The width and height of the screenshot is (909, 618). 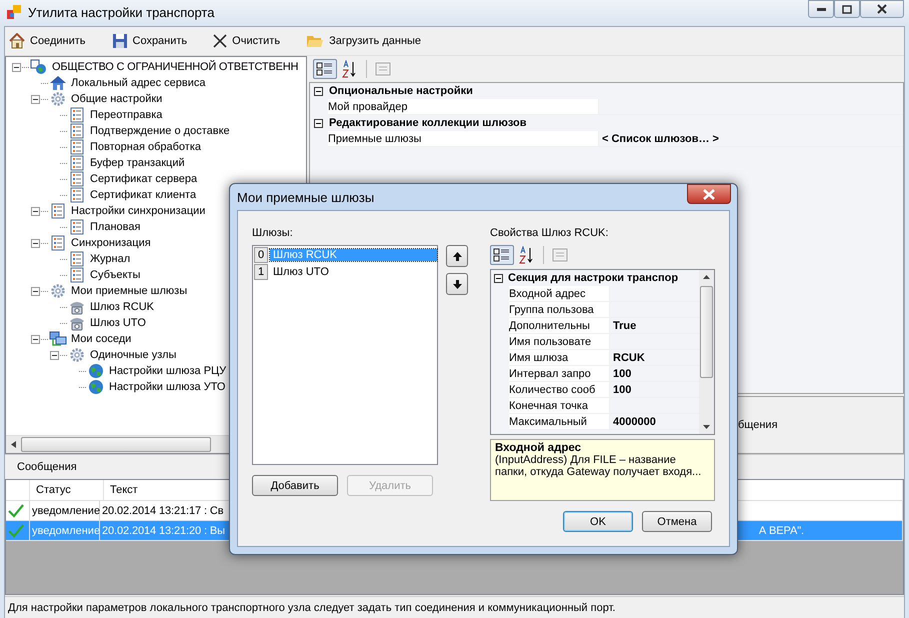 I want to click on help-title: Входной адрес, so click(x=538, y=448).